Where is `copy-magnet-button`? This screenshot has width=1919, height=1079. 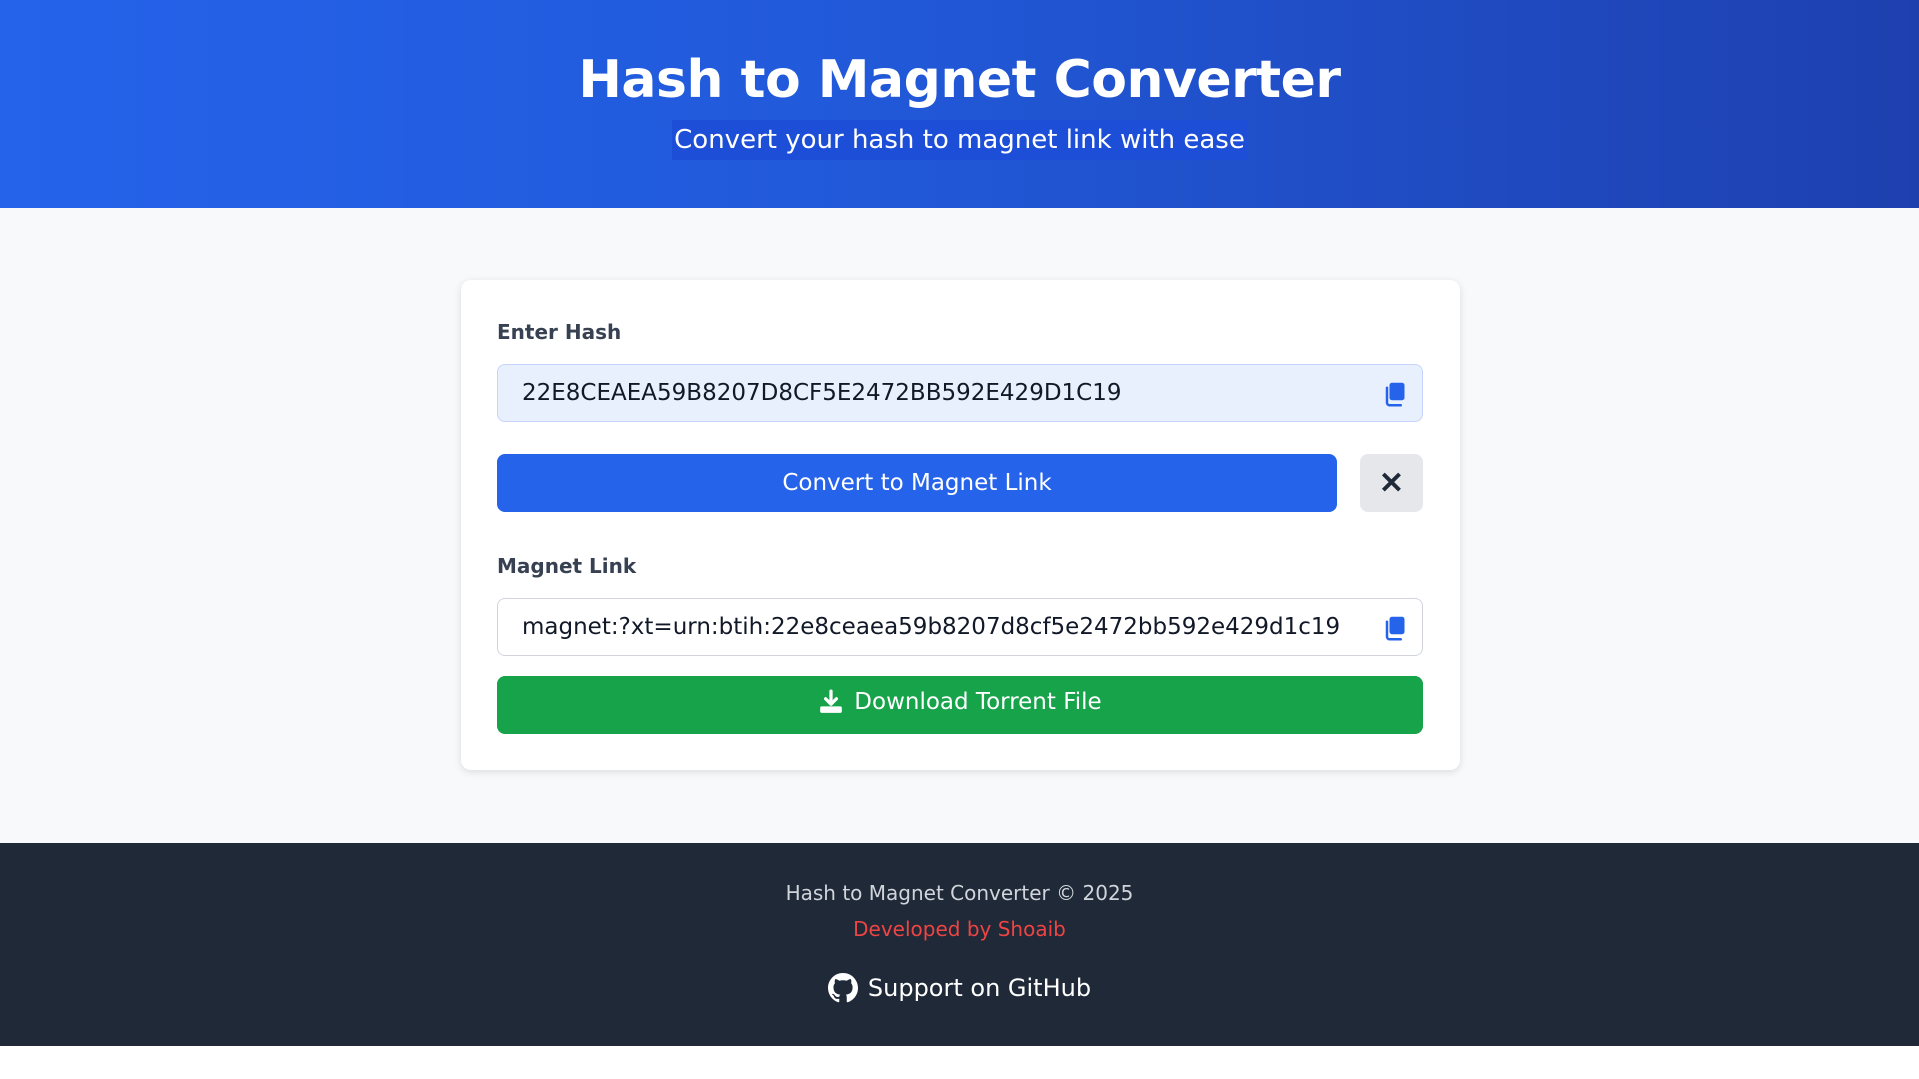 copy-magnet-button is located at coordinates (1397, 628).